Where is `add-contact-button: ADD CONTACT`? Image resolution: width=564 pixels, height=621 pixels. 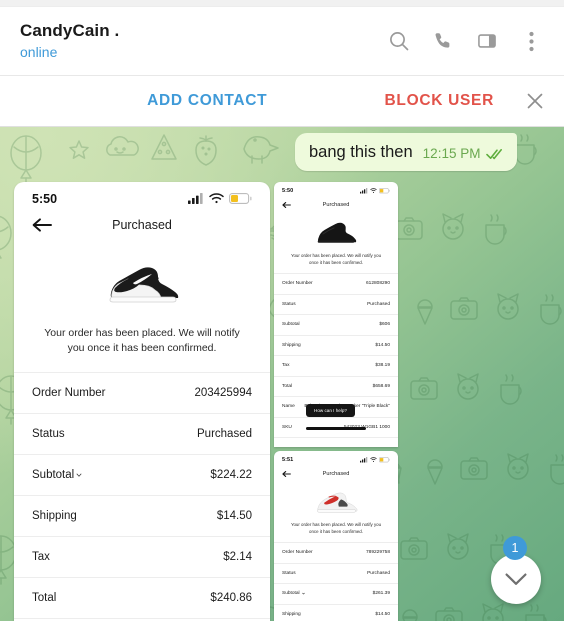
add-contact-button: ADD CONTACT is located at coordinates (192, 101).